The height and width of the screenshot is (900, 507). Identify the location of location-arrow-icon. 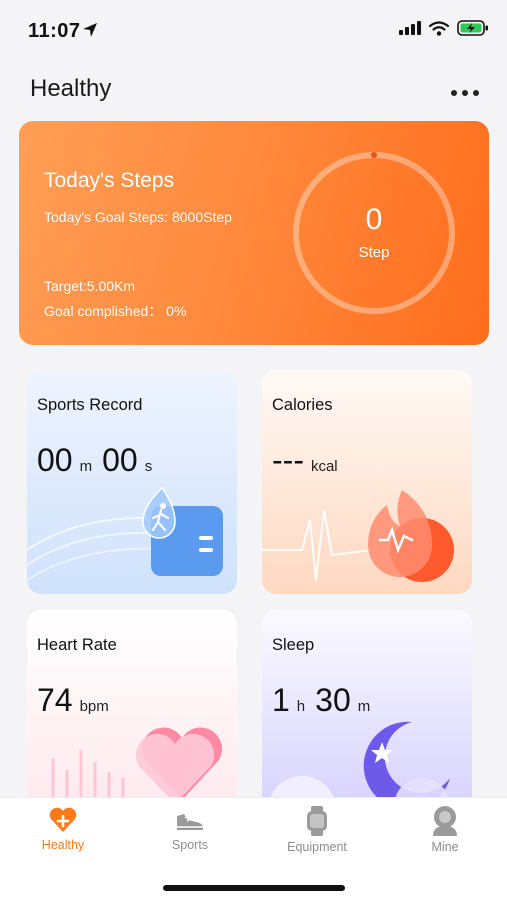
(90, 30).